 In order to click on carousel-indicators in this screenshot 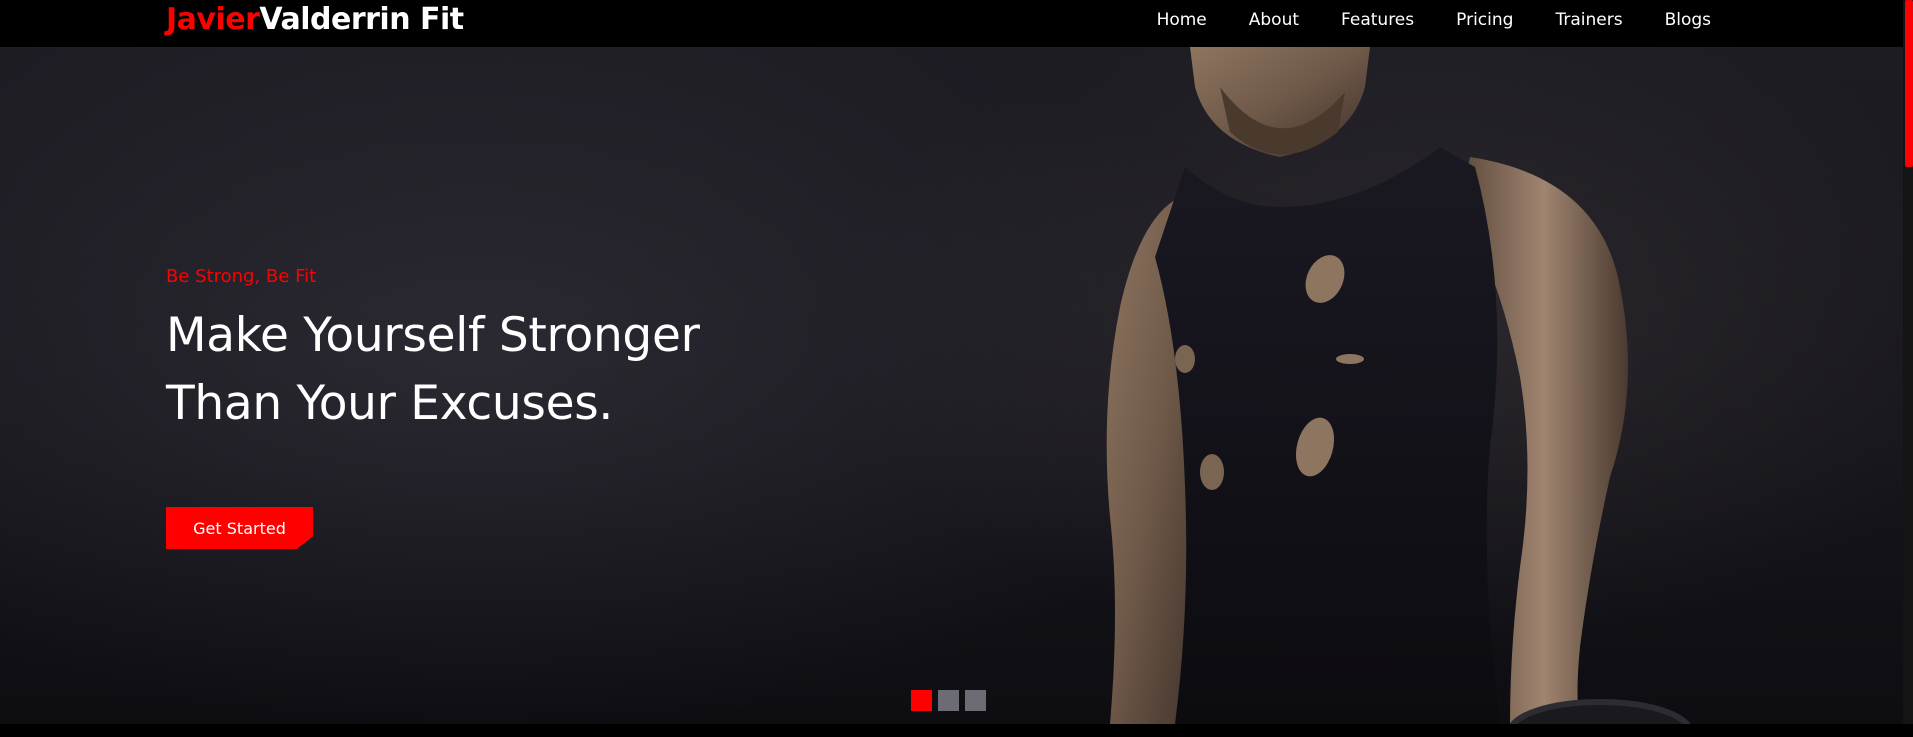, I will do `click(948, 700)`.